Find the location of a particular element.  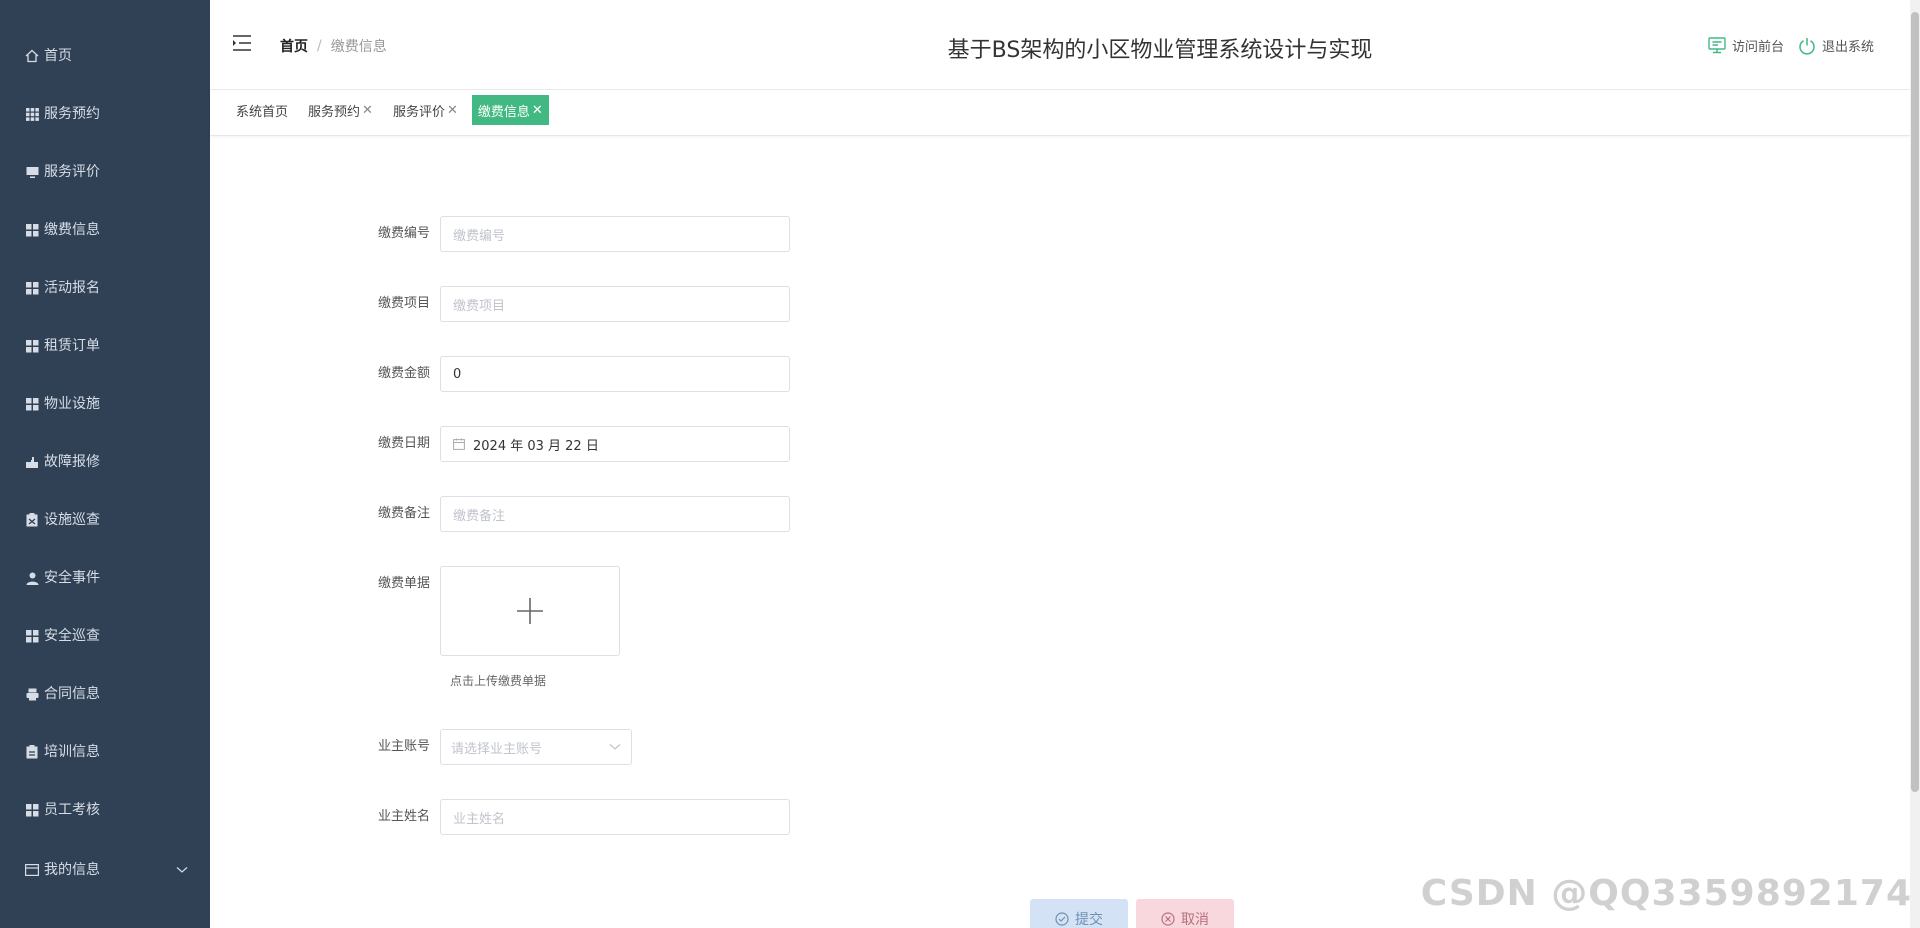

fee-amount-input: 0 is located at coordinates (615, 374).